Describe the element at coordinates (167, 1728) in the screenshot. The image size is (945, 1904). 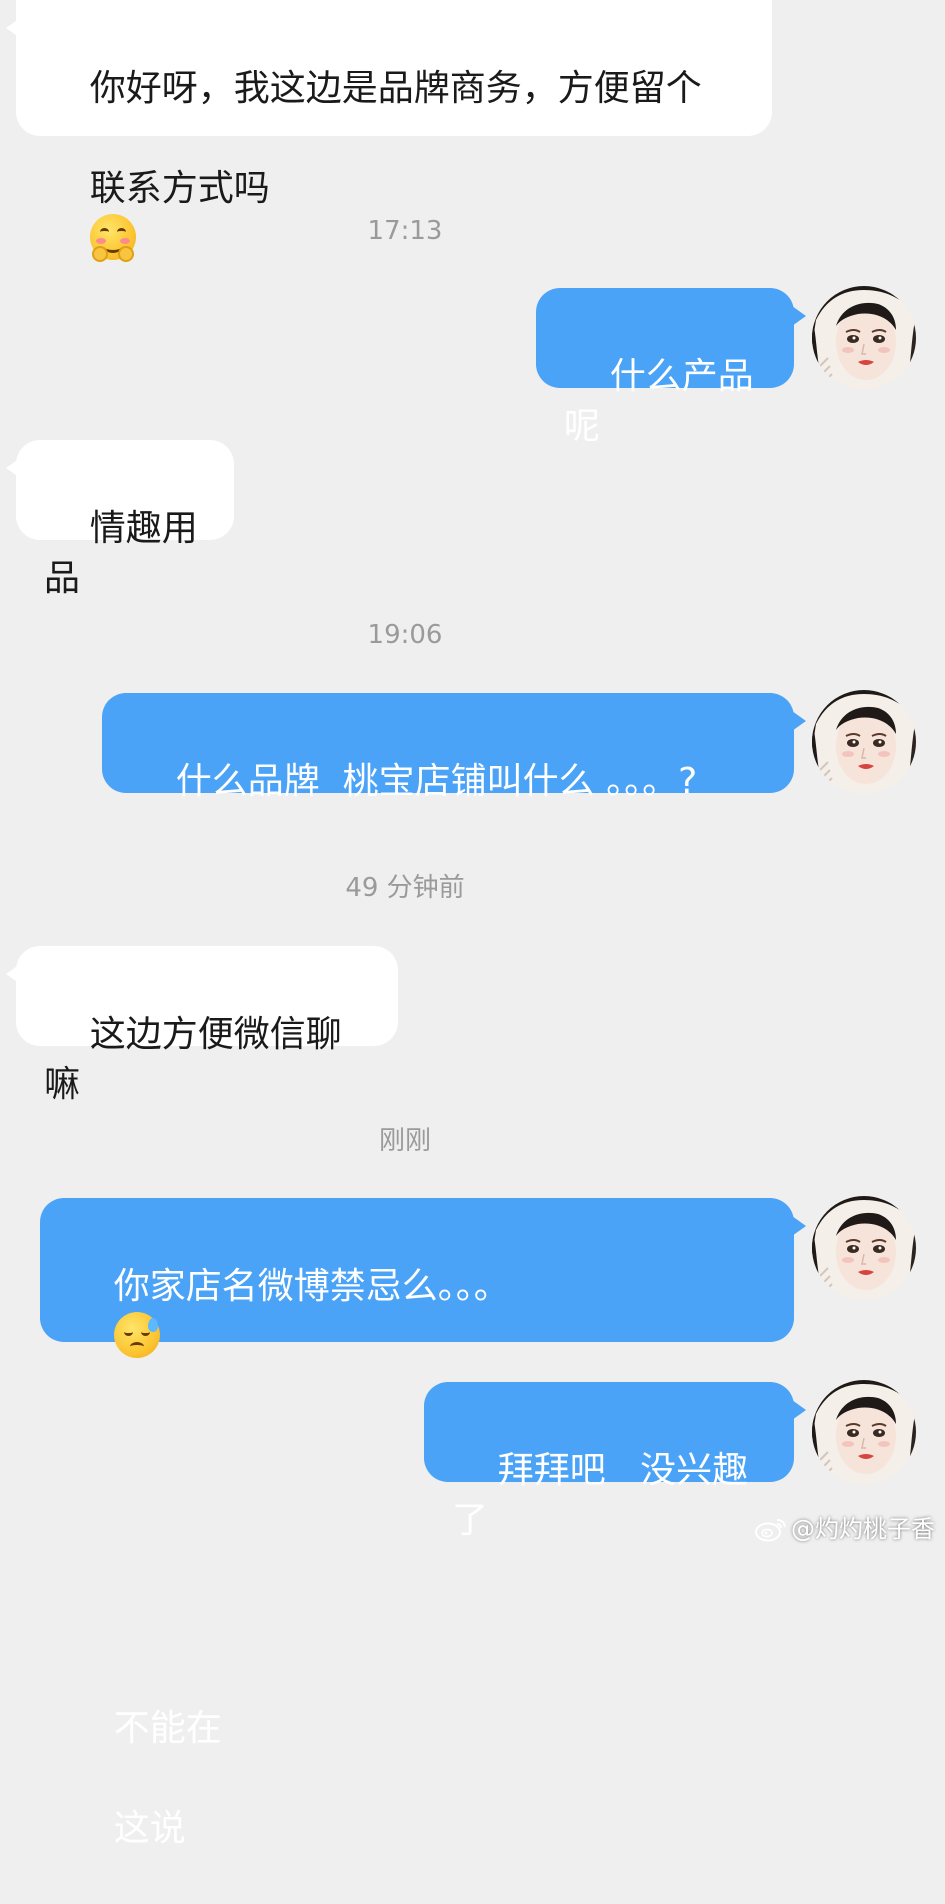
I see `message-text-after-emoji: 不能在` at that location.